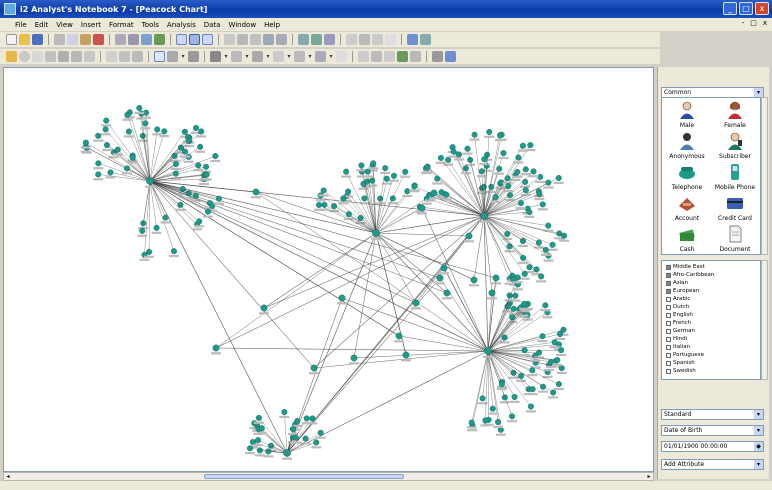  Describe the element at coordinates (730, 8) in the screenshot. I see `minimize-button: _` at that location.